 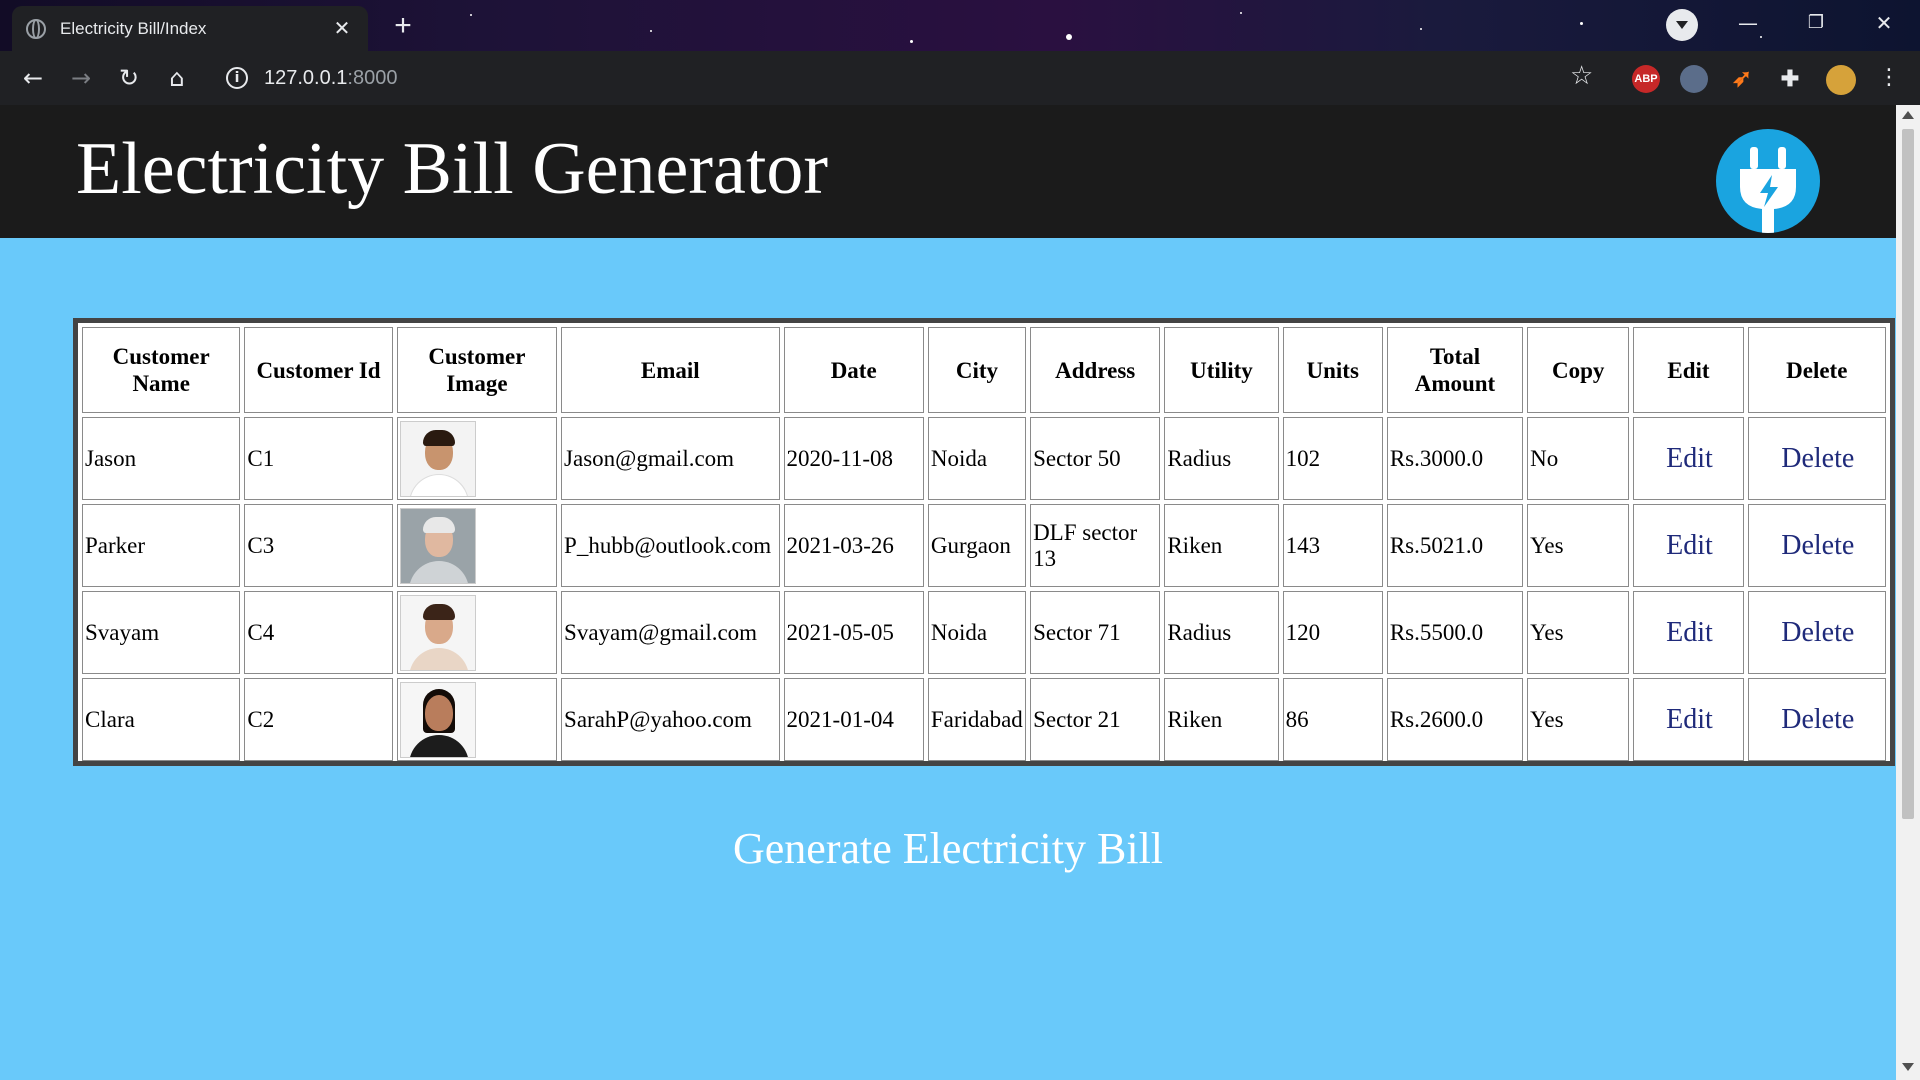 I want to click on extension-arrow-icon: ➶, so click(x=1742, y=79).